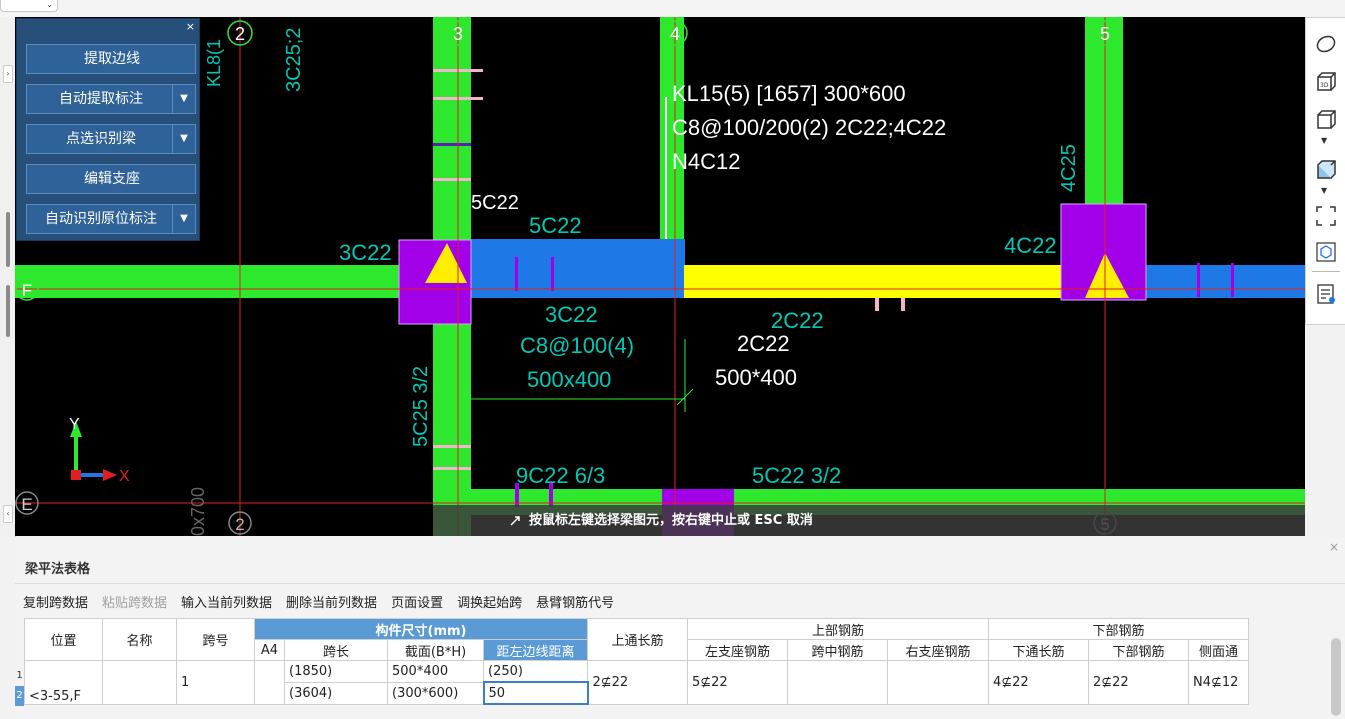 The height and width of the screenshot is (719, 1345). Describe the element at coordinates (269, 650) in the screenshot. I see `col-a4: A4` at that location.